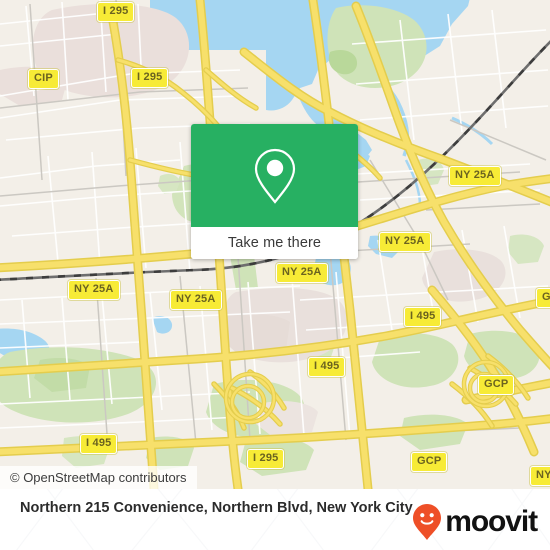  What do you see at coordinates (43, 79) in the screenshot?
I see `road-shield: CIP` at bounding box center [43, 79].